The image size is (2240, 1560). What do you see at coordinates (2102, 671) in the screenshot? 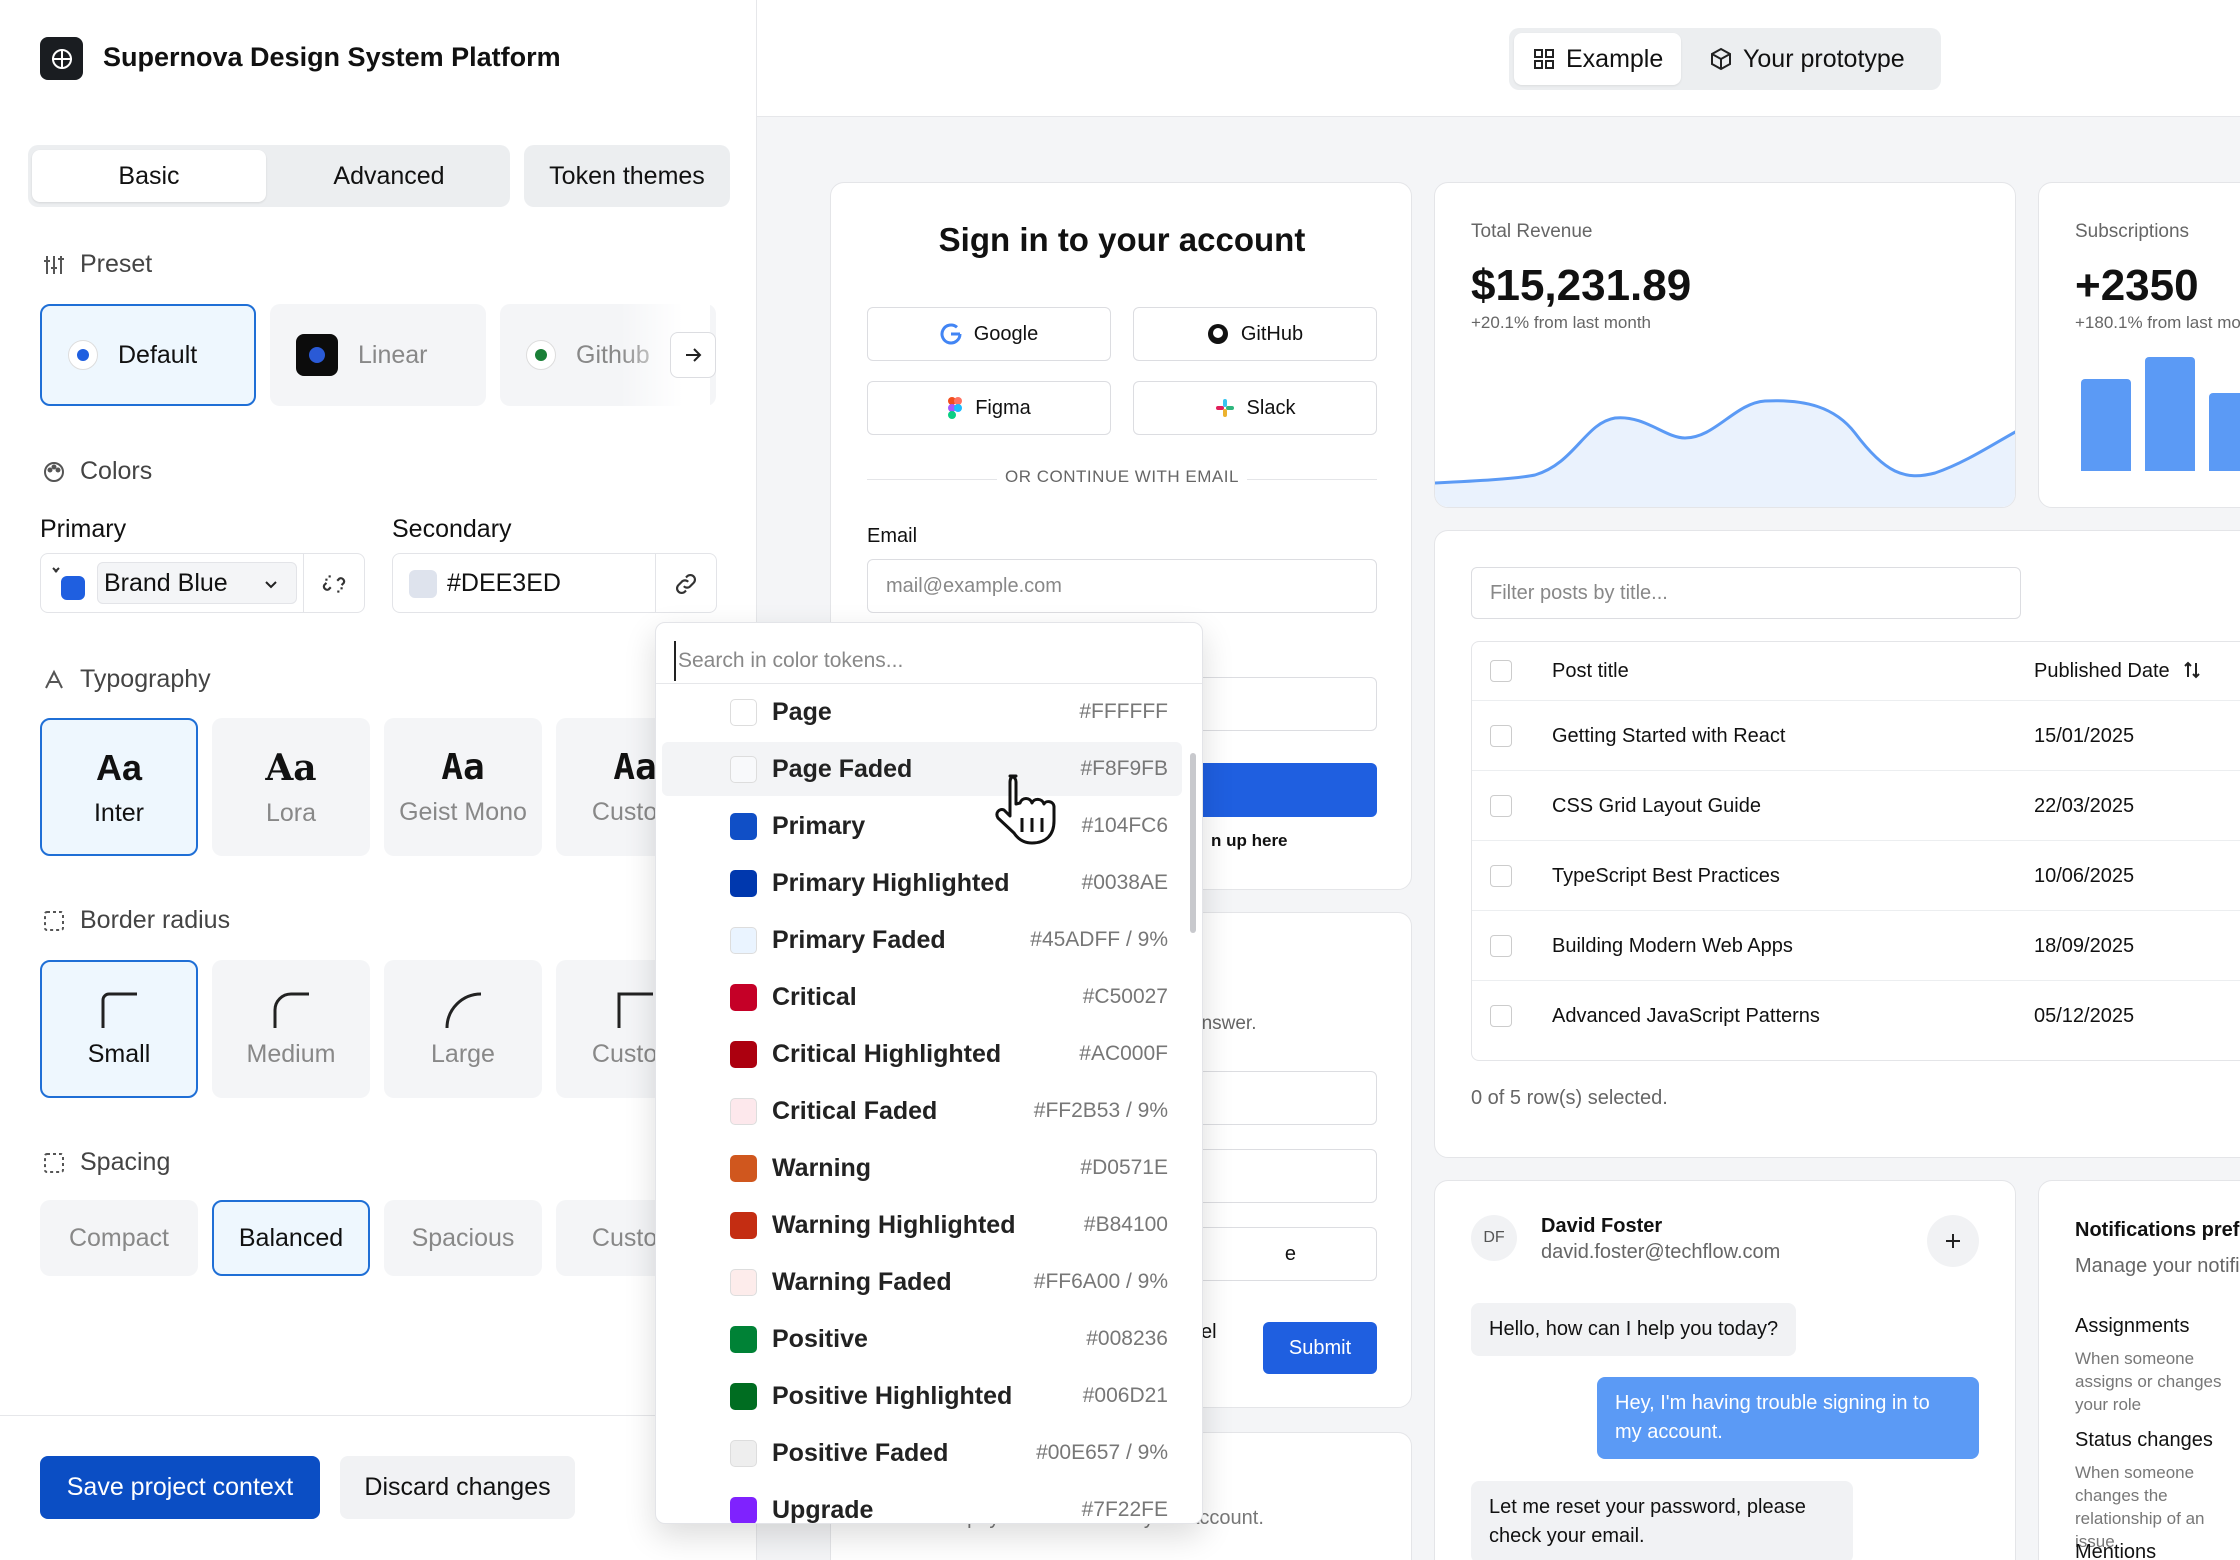
I see `column-label: Published Date` at bounding box center [2102, 671].